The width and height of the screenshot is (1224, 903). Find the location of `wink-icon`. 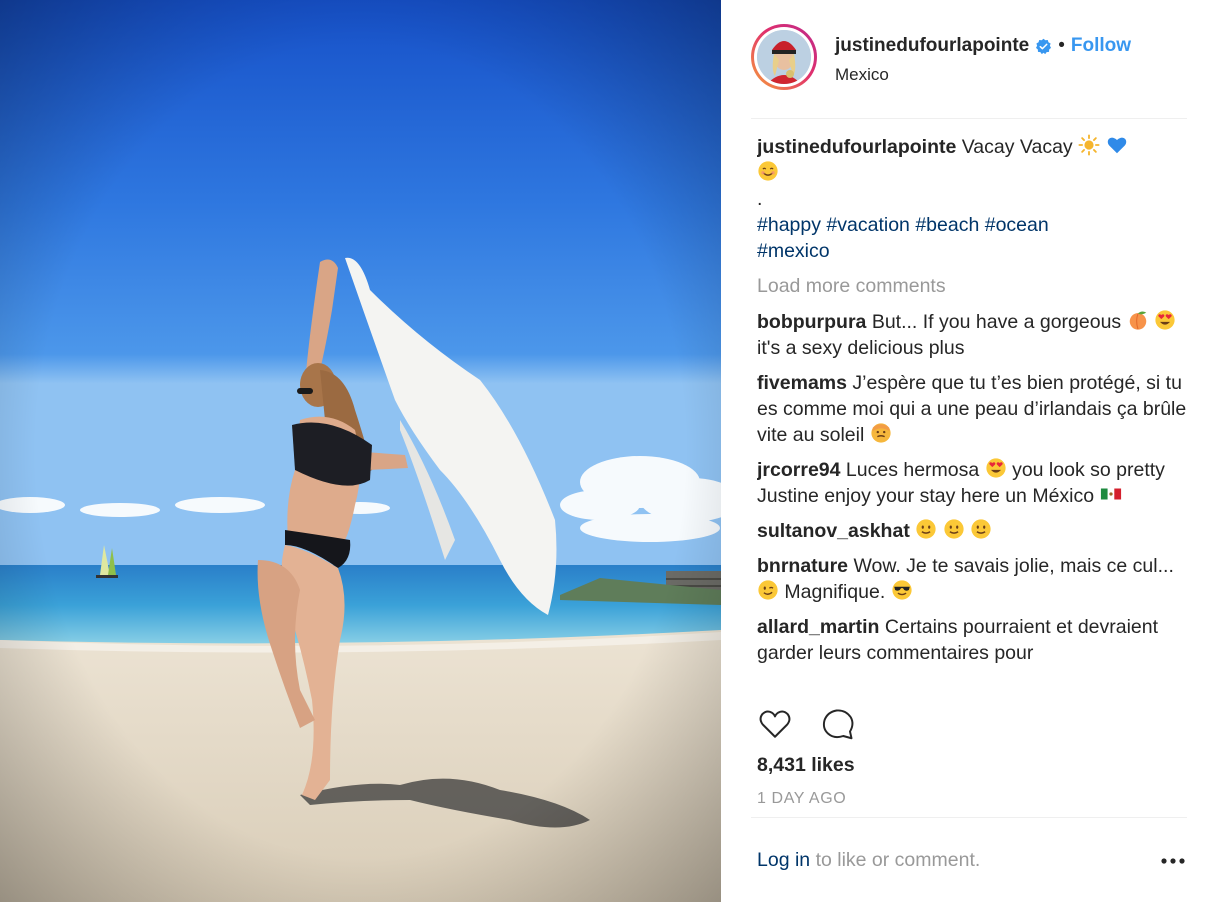

wink-icon is located at coordinates (768, 590).